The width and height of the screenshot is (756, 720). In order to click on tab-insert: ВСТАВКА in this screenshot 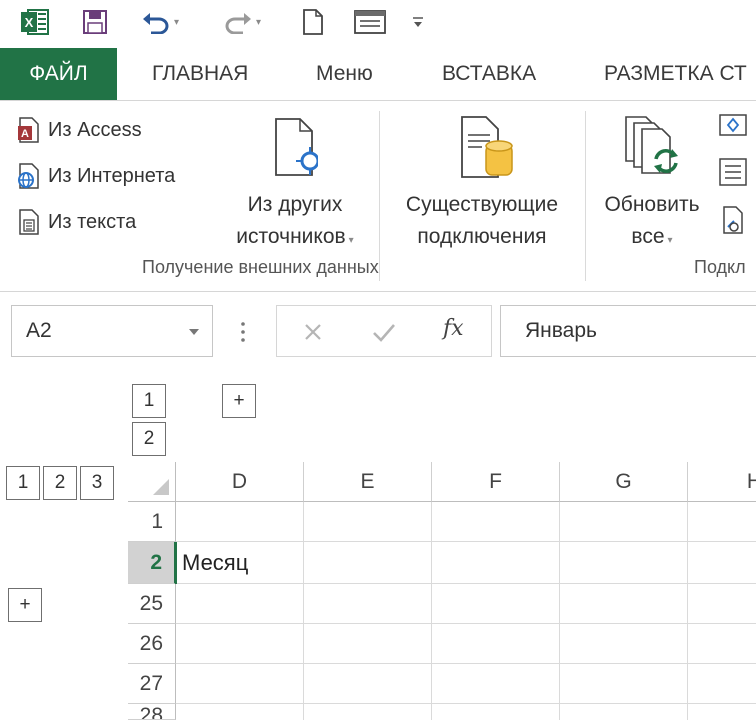, I will do `click(489, 74)`.